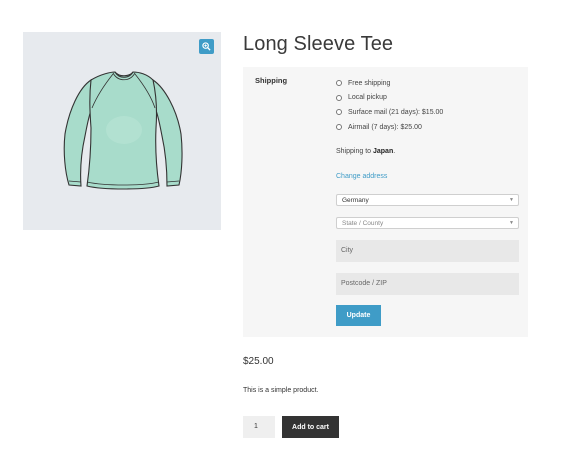  I want to click on country-select-value: Germany, so click(355, 200).